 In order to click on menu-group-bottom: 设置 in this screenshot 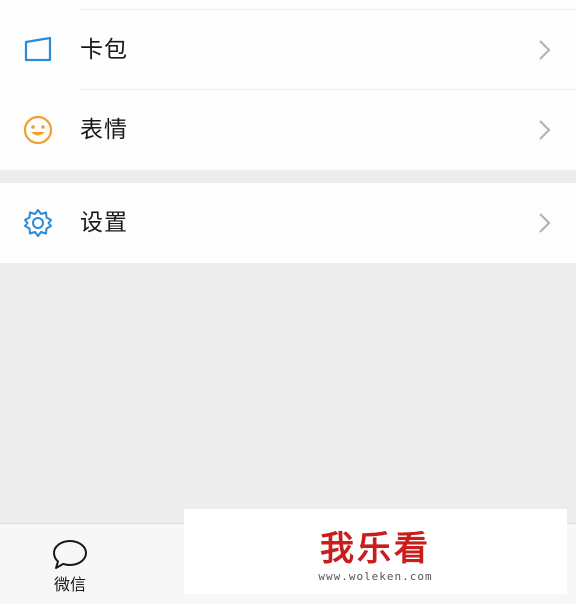, I will do `click(288, 223)`.